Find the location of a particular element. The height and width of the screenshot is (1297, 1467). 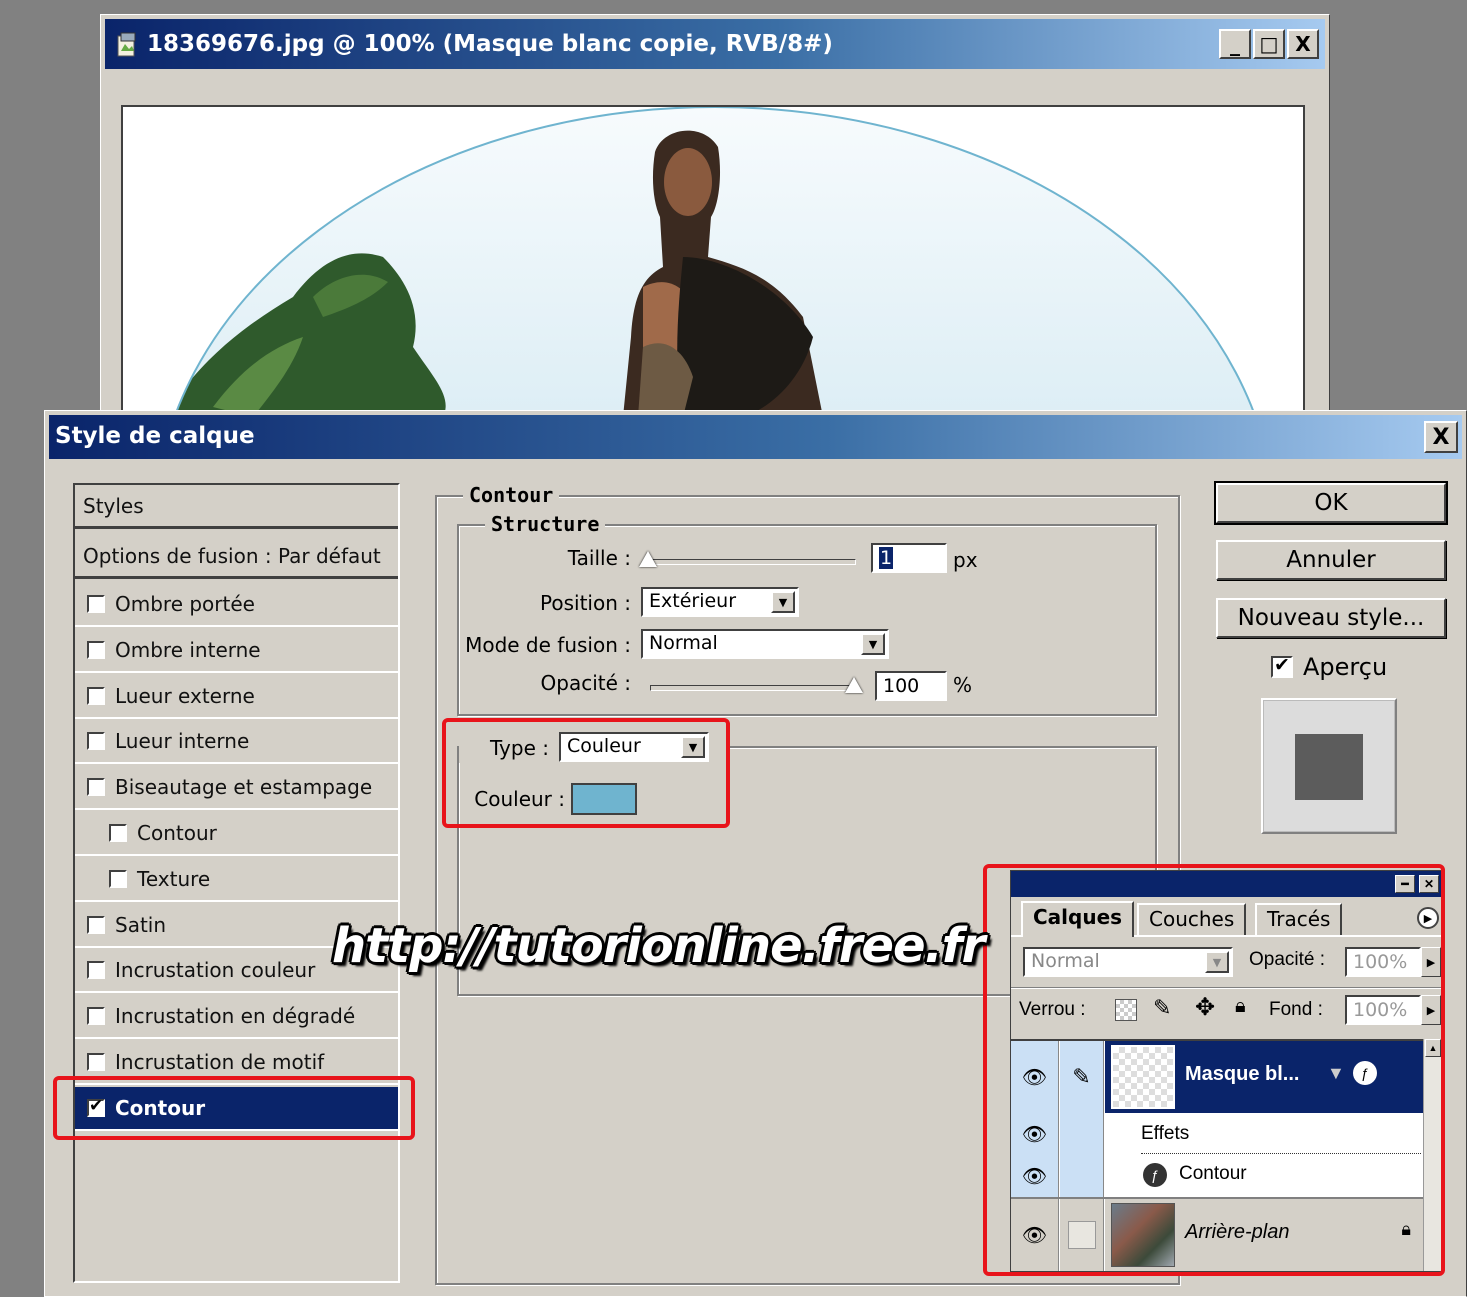

tab-calques: Calques is located at coordinates (1078, 919).